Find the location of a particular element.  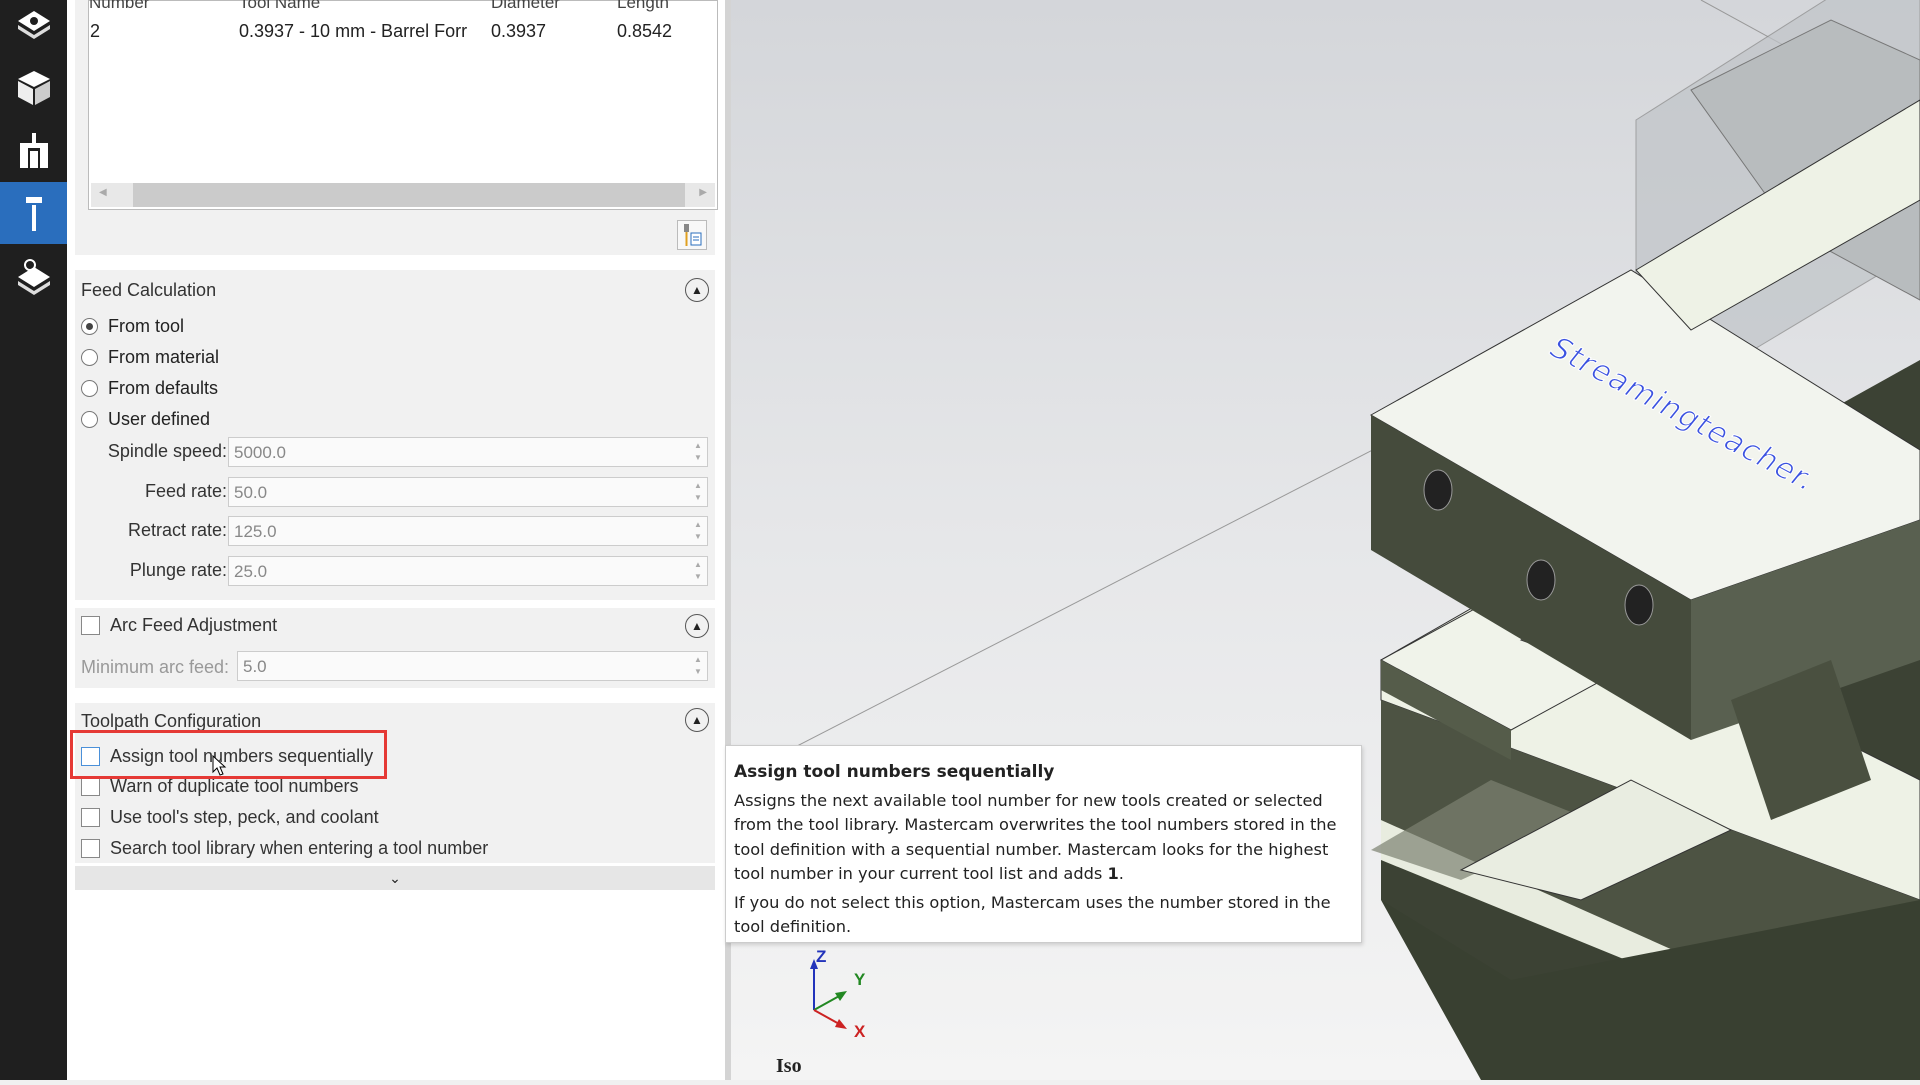

spindle-speed-input: 5000.0 ▲ ▼ is located at coordinates (468, 452).